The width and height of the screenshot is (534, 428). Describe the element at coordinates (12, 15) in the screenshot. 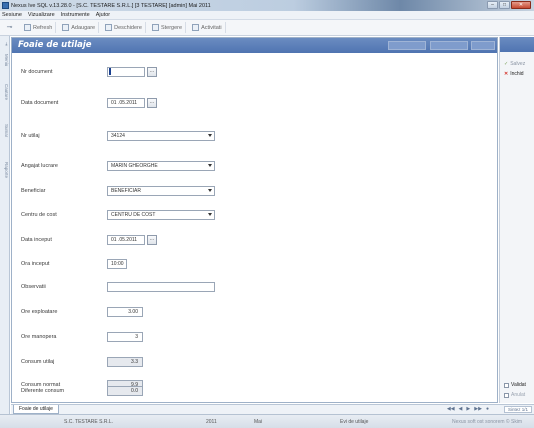

I see `menu-item-sesiune: Sesiune` at that location.